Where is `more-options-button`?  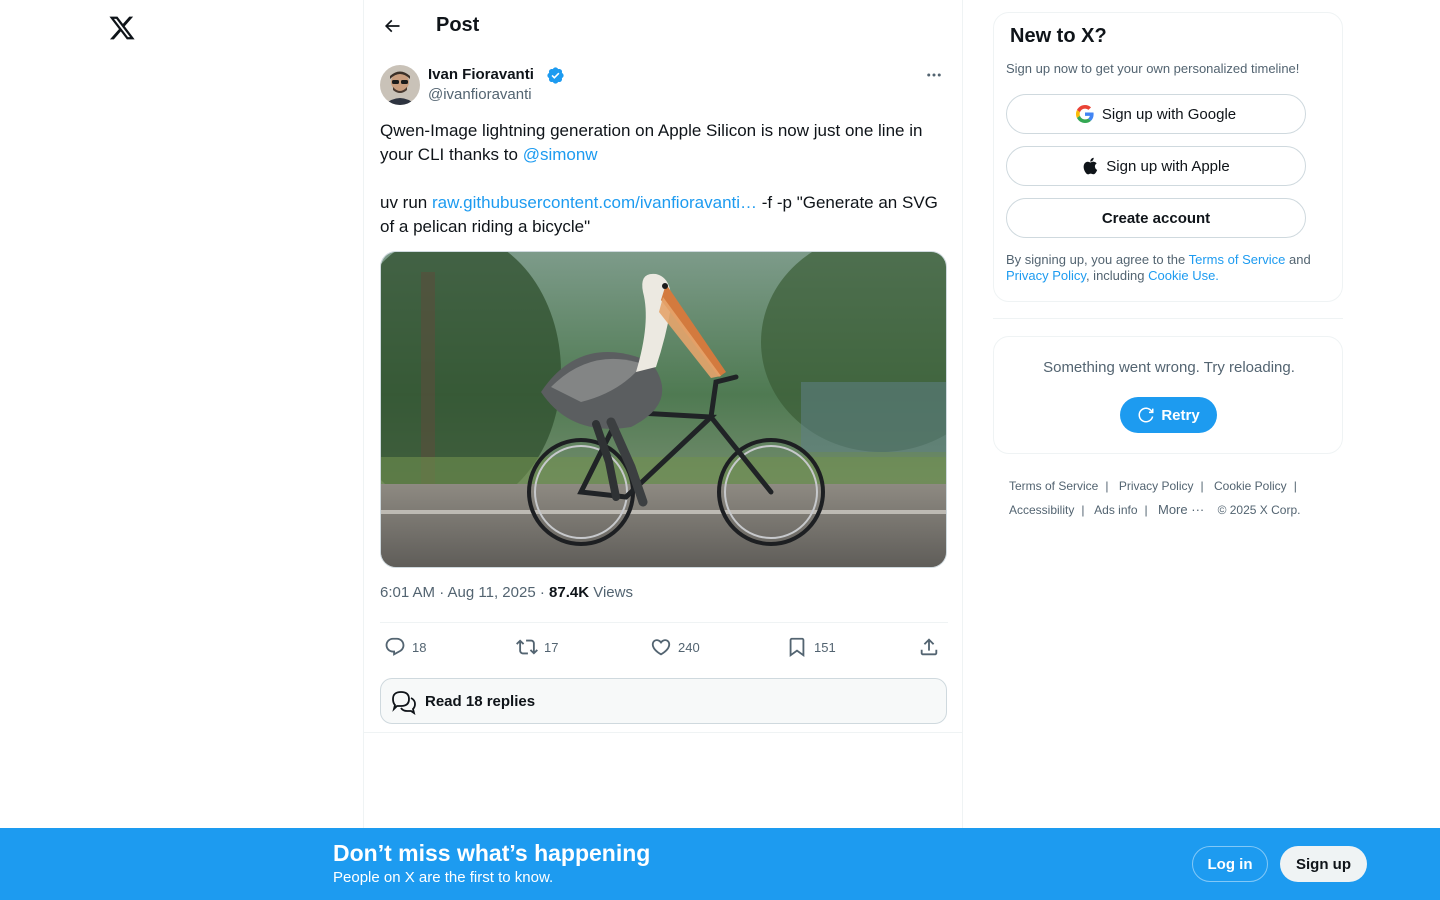
more-options-button is located at coordinates (934, 75).